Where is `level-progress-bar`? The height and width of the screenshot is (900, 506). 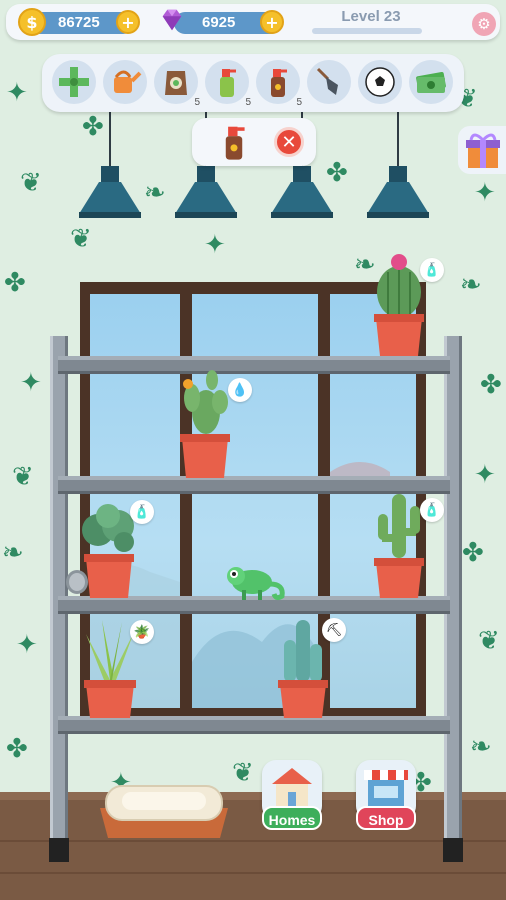 level-progress-bar is located at coordinates (367, 31).